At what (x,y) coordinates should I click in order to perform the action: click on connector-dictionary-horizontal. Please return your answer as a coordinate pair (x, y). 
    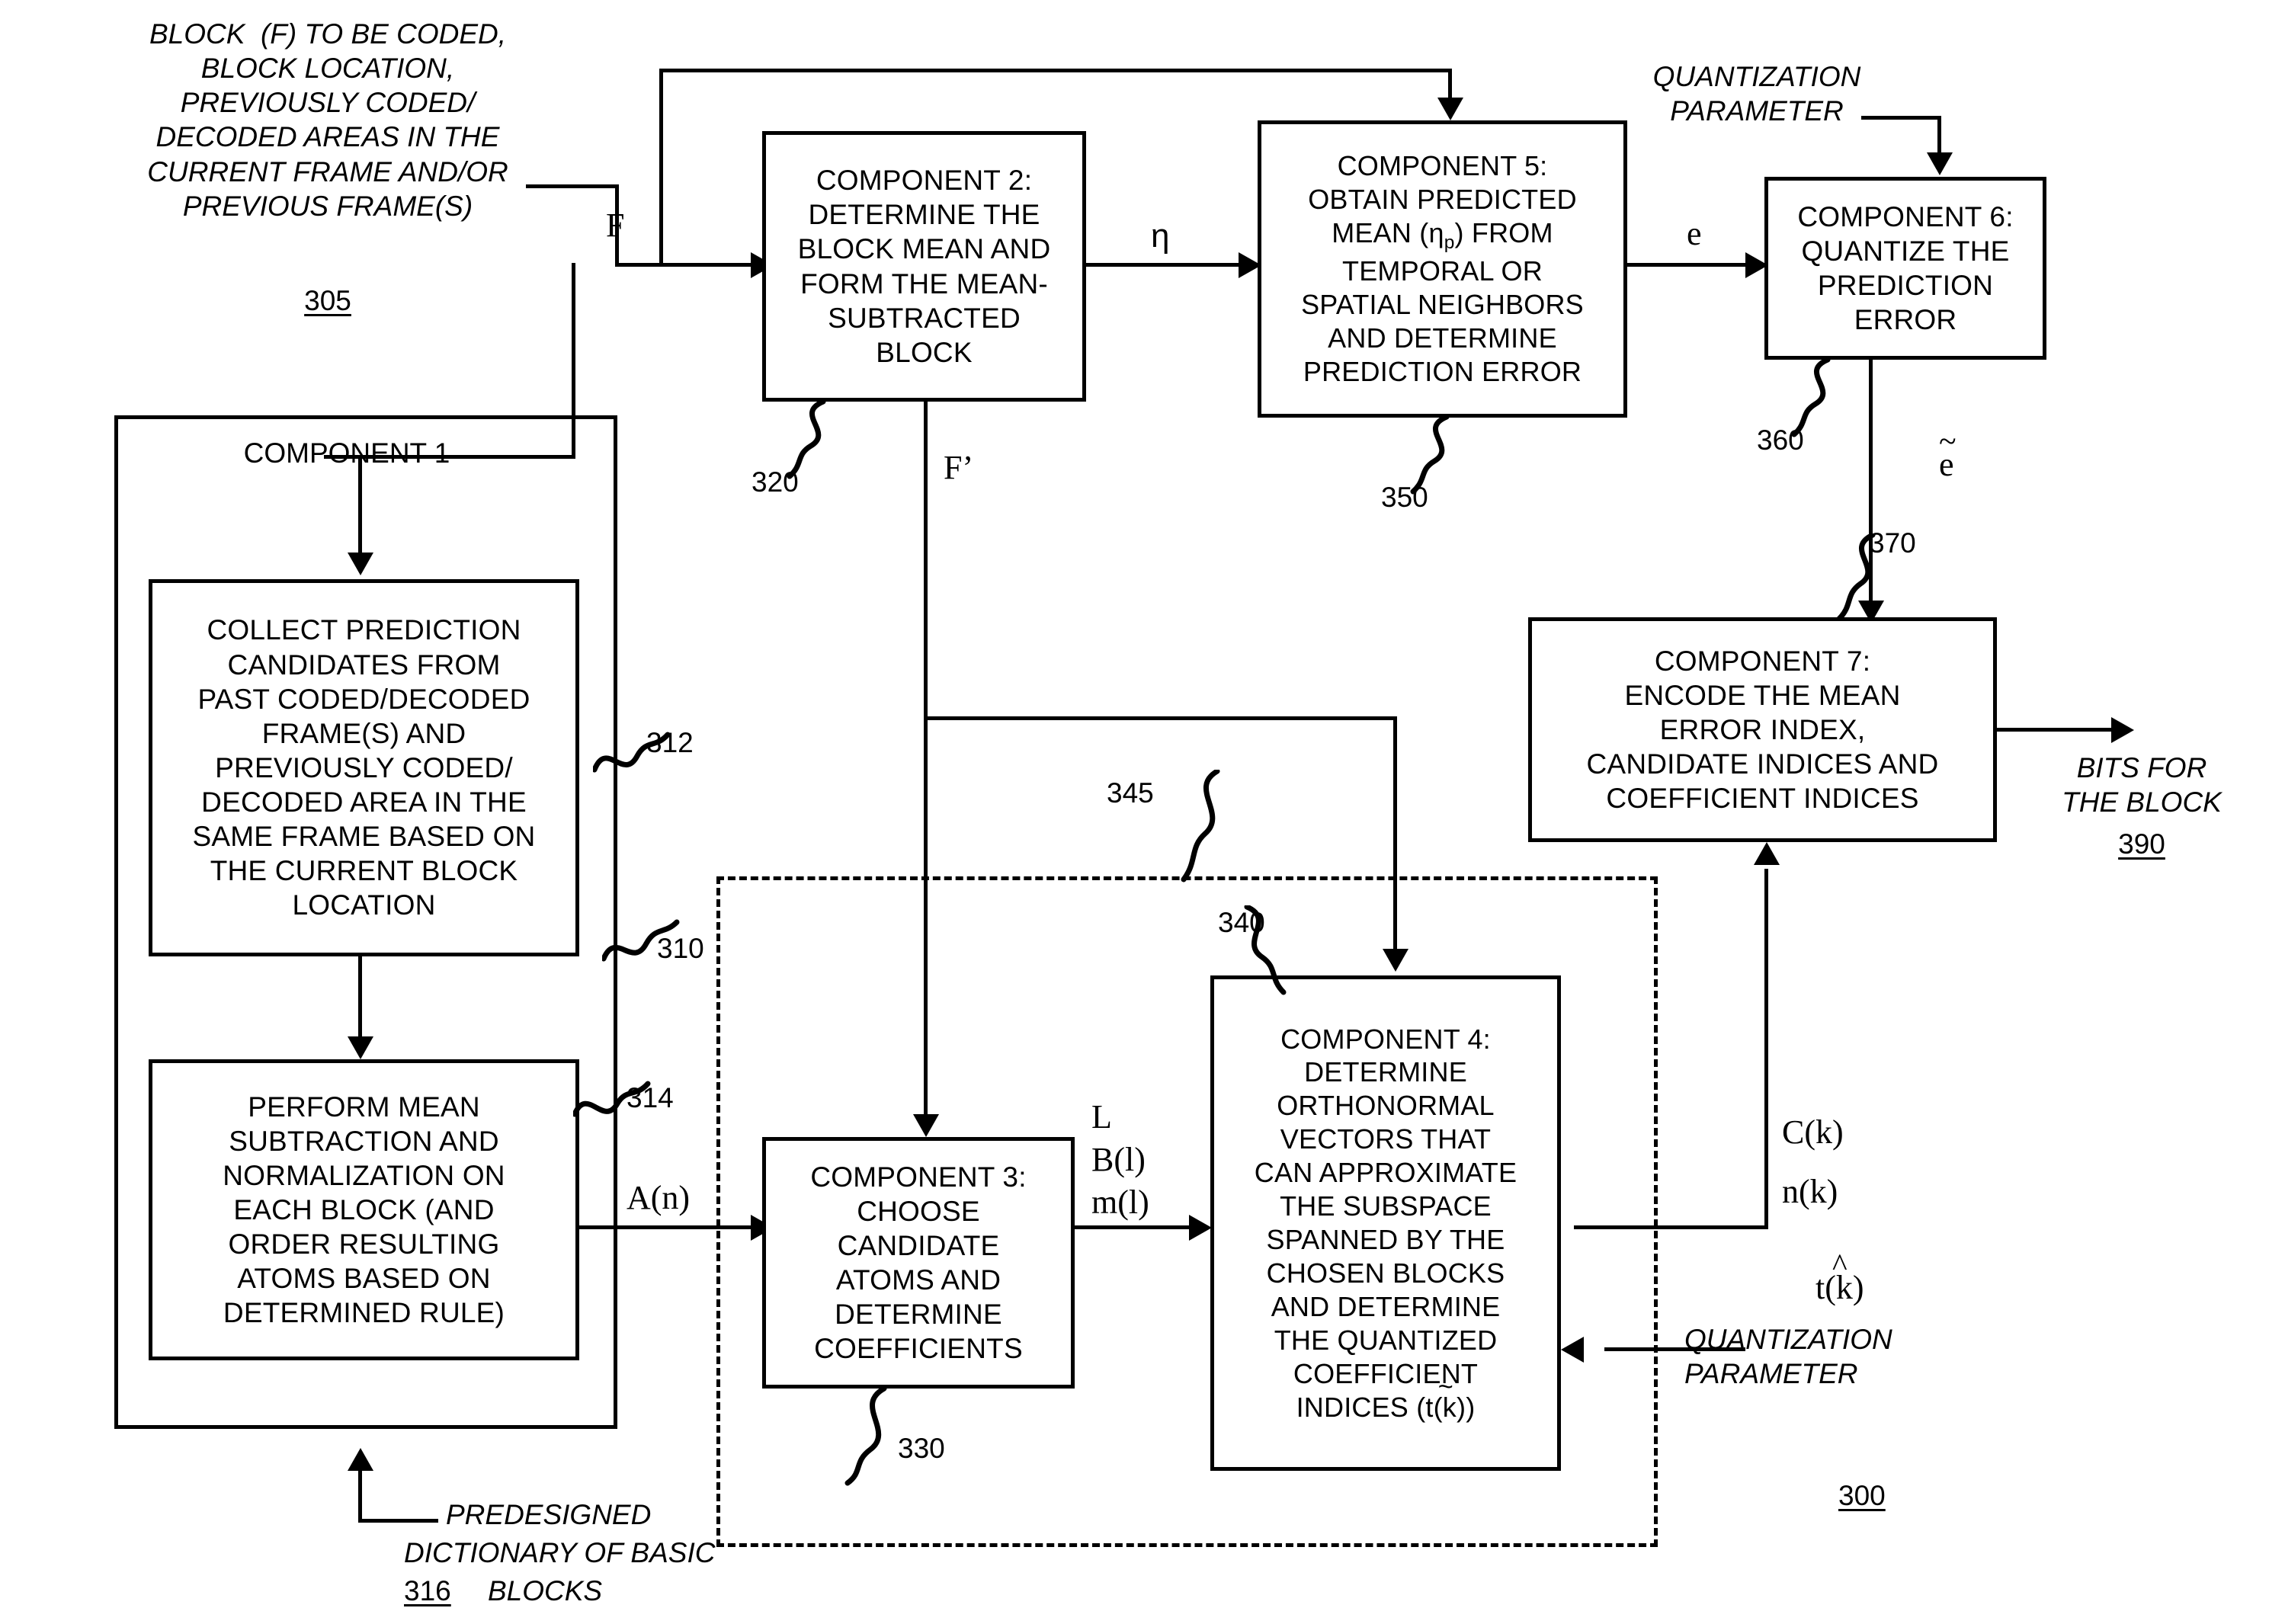
    Looking at the image, I should click on (398, 1521).